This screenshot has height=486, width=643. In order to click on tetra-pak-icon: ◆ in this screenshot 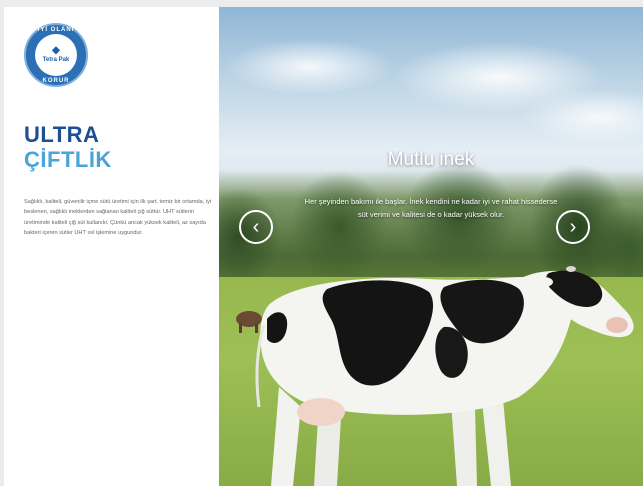, I will do `click(56, 50)`.